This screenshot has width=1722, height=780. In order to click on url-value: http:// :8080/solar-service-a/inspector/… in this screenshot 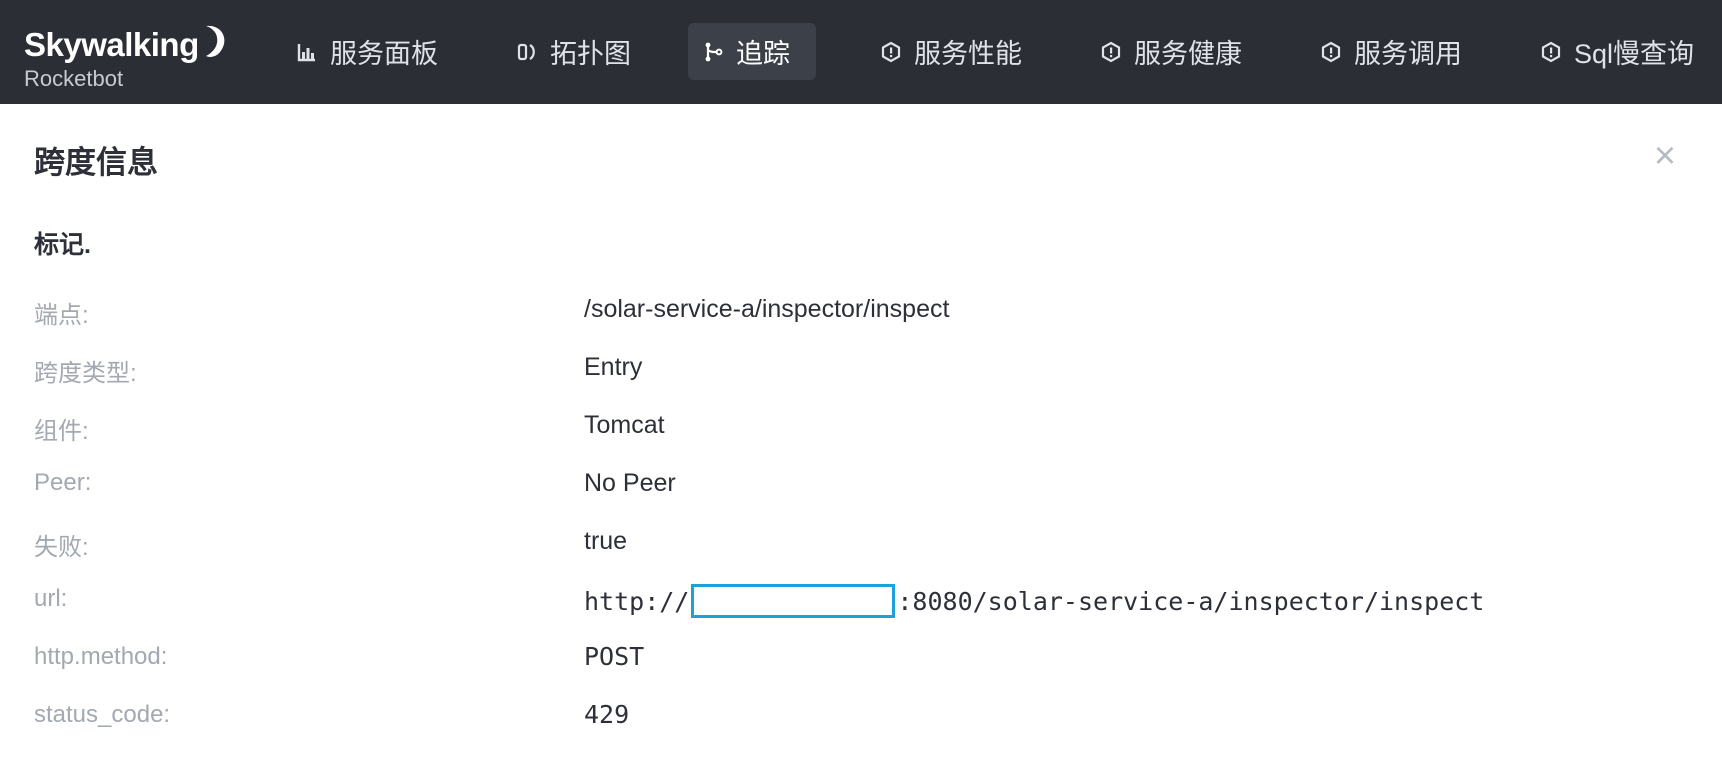, I will do `click(1034, 601)`.